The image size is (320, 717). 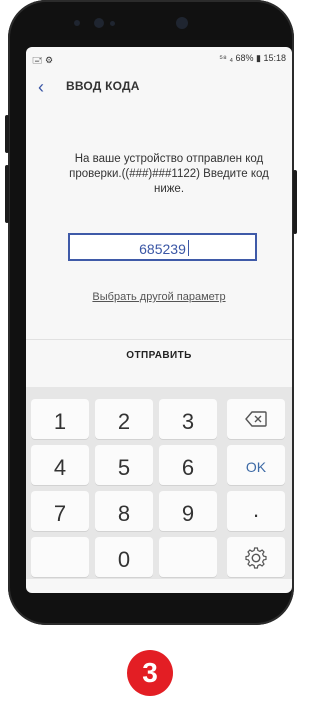 I want to click on key-9: 9, so click(x=188, y=511).